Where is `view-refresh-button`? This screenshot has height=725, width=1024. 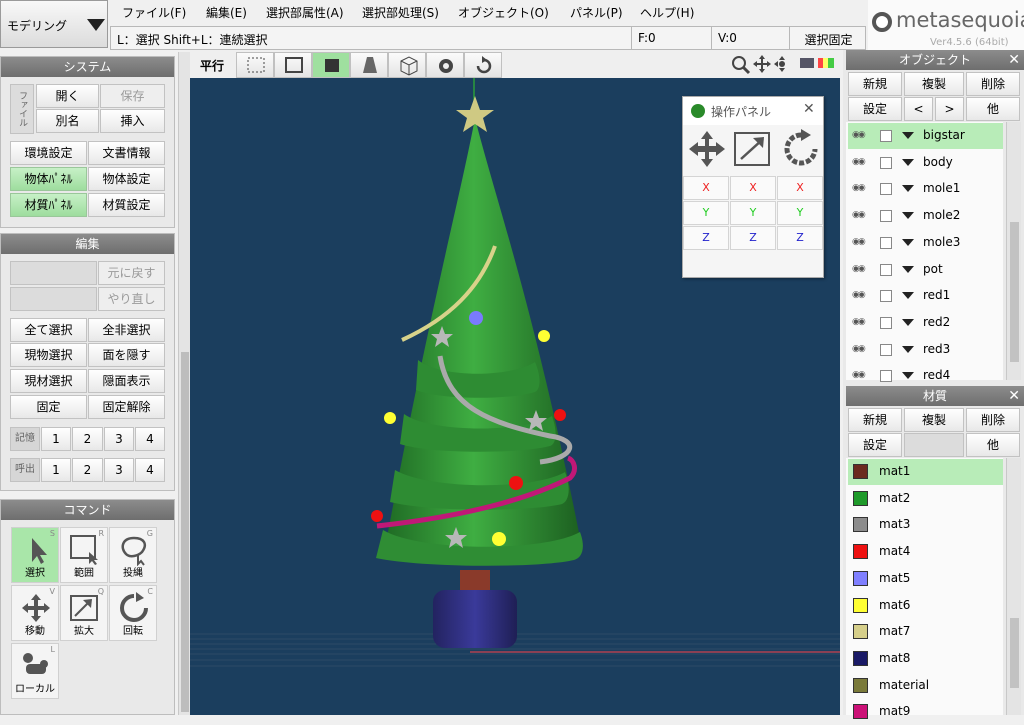 view-refresh-button is located at coordinates (483, 65).